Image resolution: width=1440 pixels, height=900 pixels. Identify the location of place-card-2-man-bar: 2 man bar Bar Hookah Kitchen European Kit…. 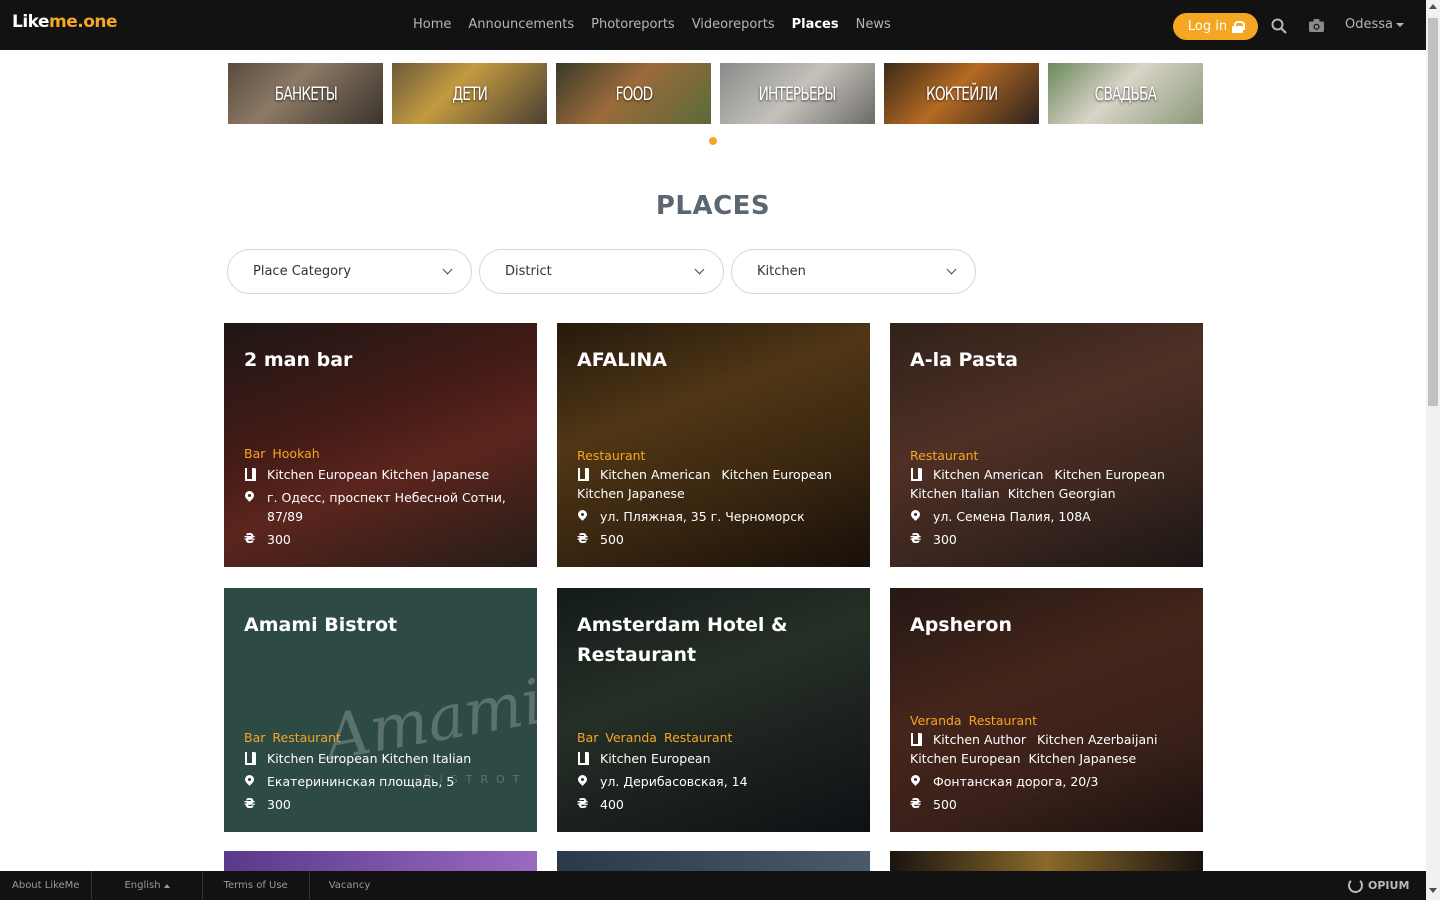
(380, 445).